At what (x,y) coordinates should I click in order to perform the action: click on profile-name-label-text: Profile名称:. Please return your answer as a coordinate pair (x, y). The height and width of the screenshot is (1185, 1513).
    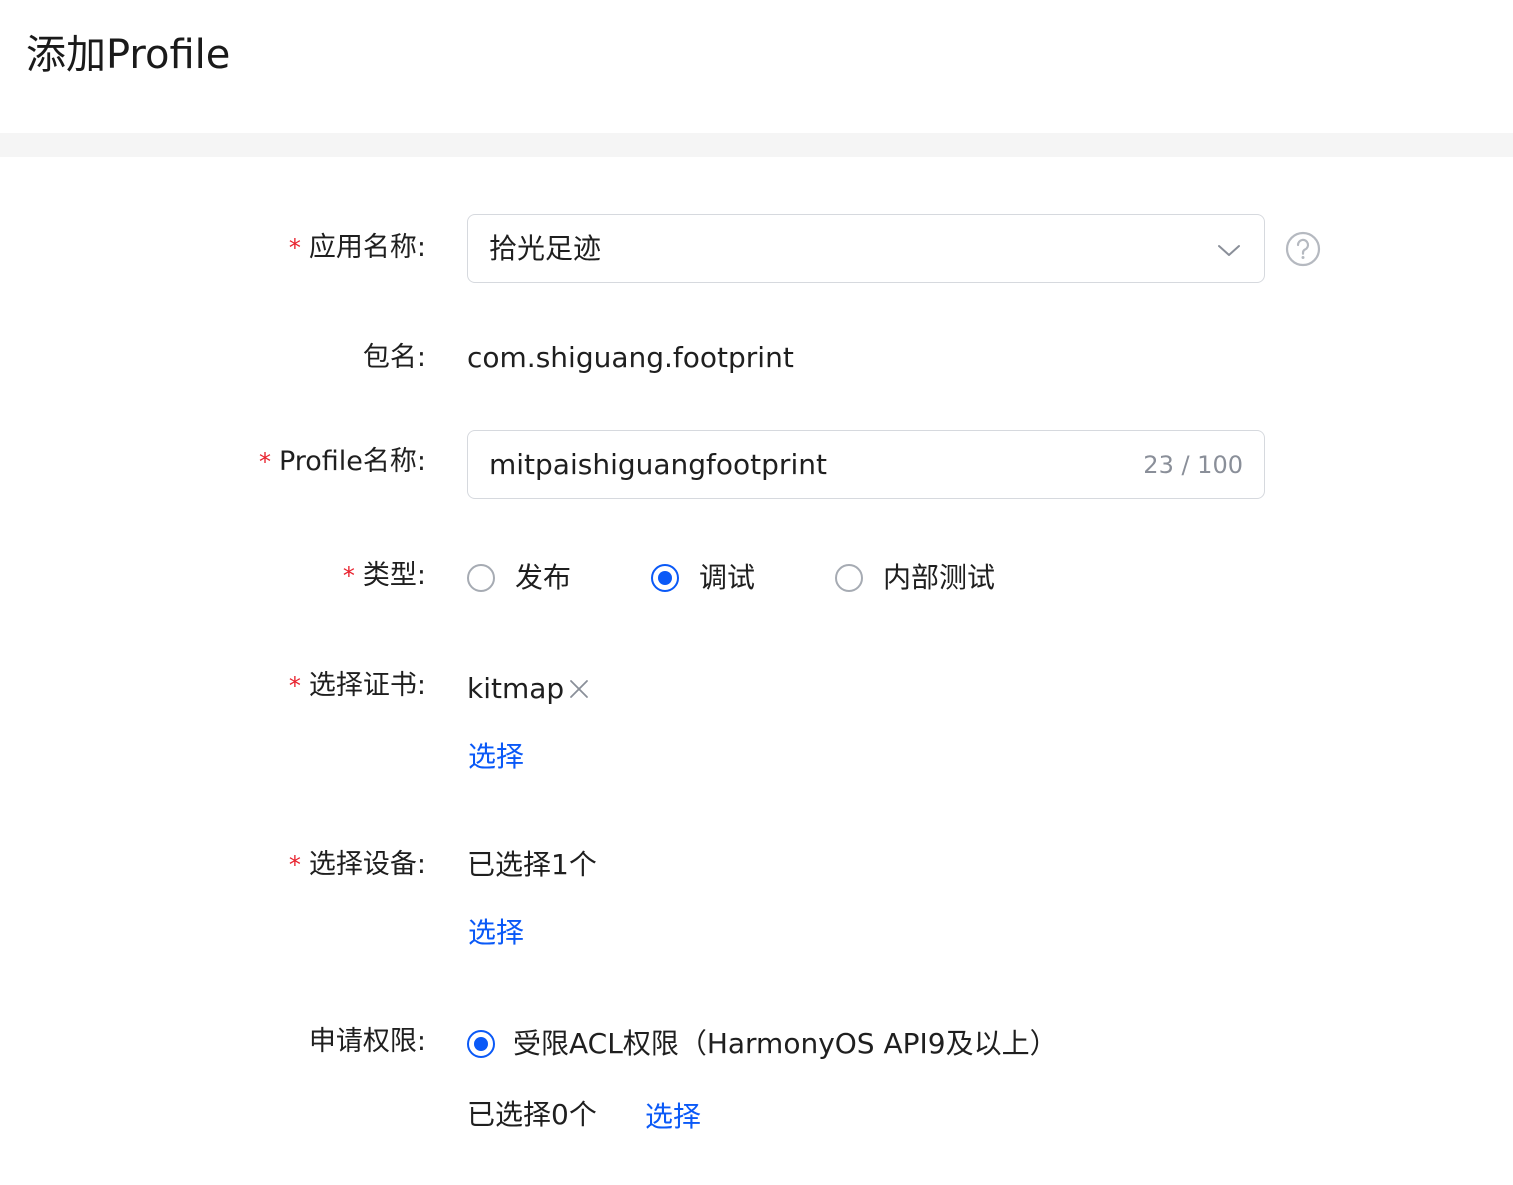
    Looking at the image, I should click on (352, 461).